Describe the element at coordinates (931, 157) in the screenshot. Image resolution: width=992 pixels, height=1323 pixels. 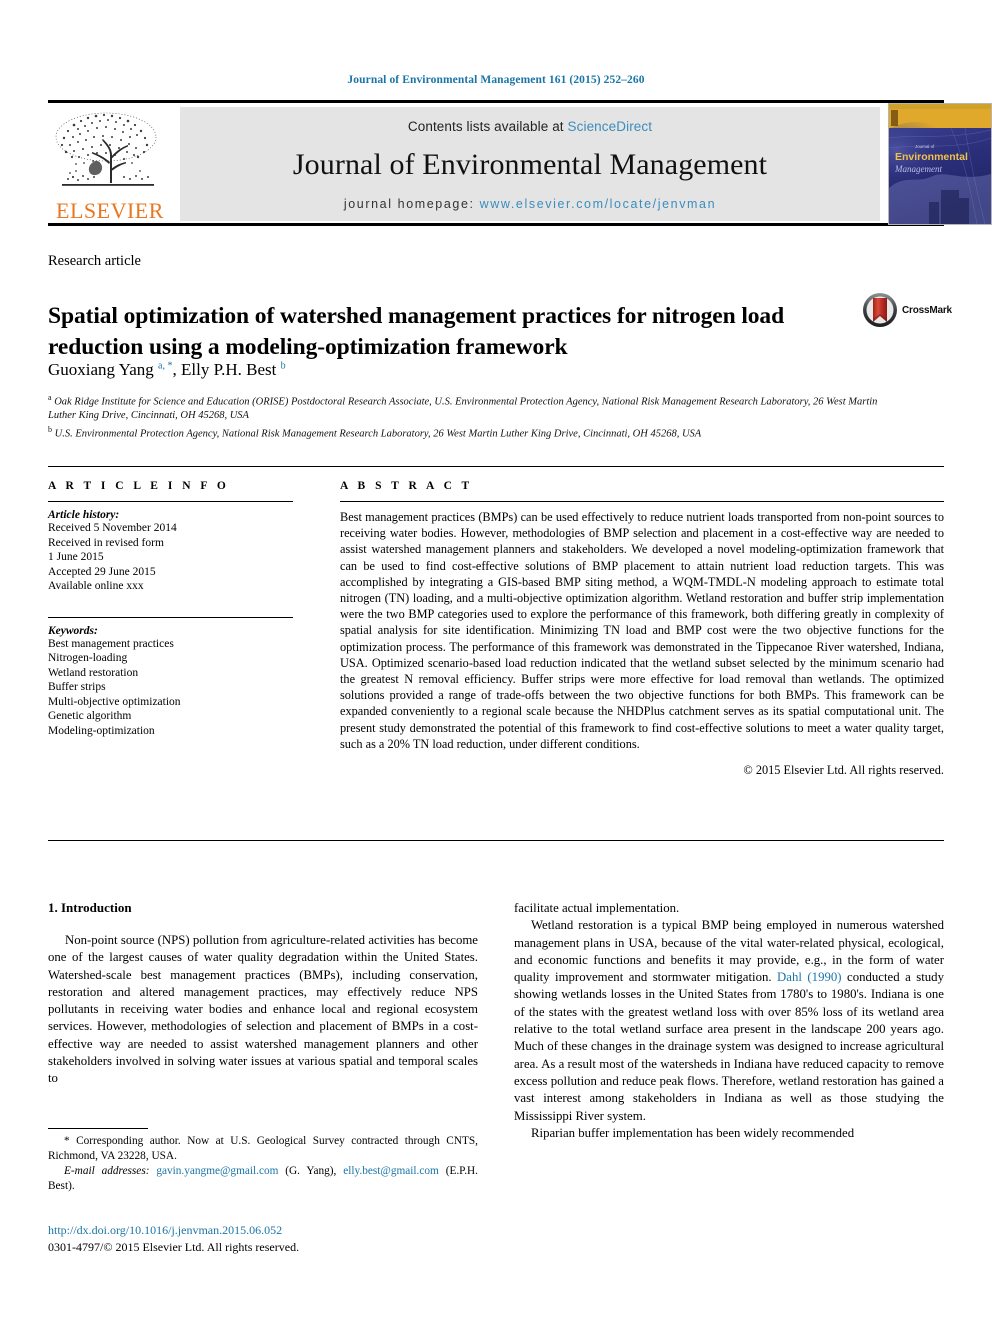
I see `cover-environmental-text: Environmental` at that location.